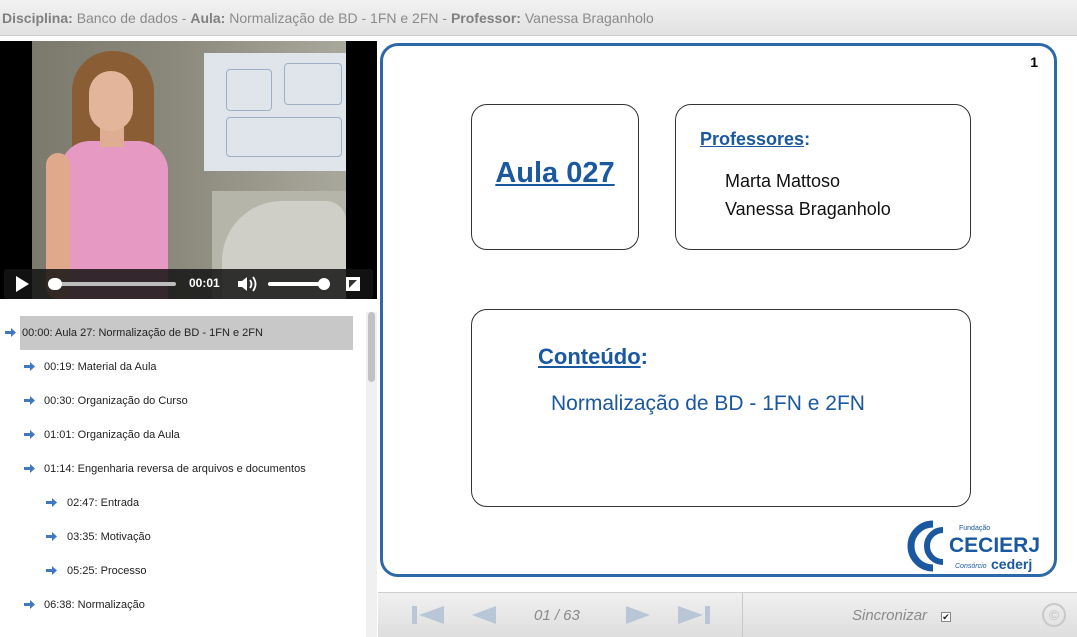  I want to click on first-slide-icon, so click(428, 615).